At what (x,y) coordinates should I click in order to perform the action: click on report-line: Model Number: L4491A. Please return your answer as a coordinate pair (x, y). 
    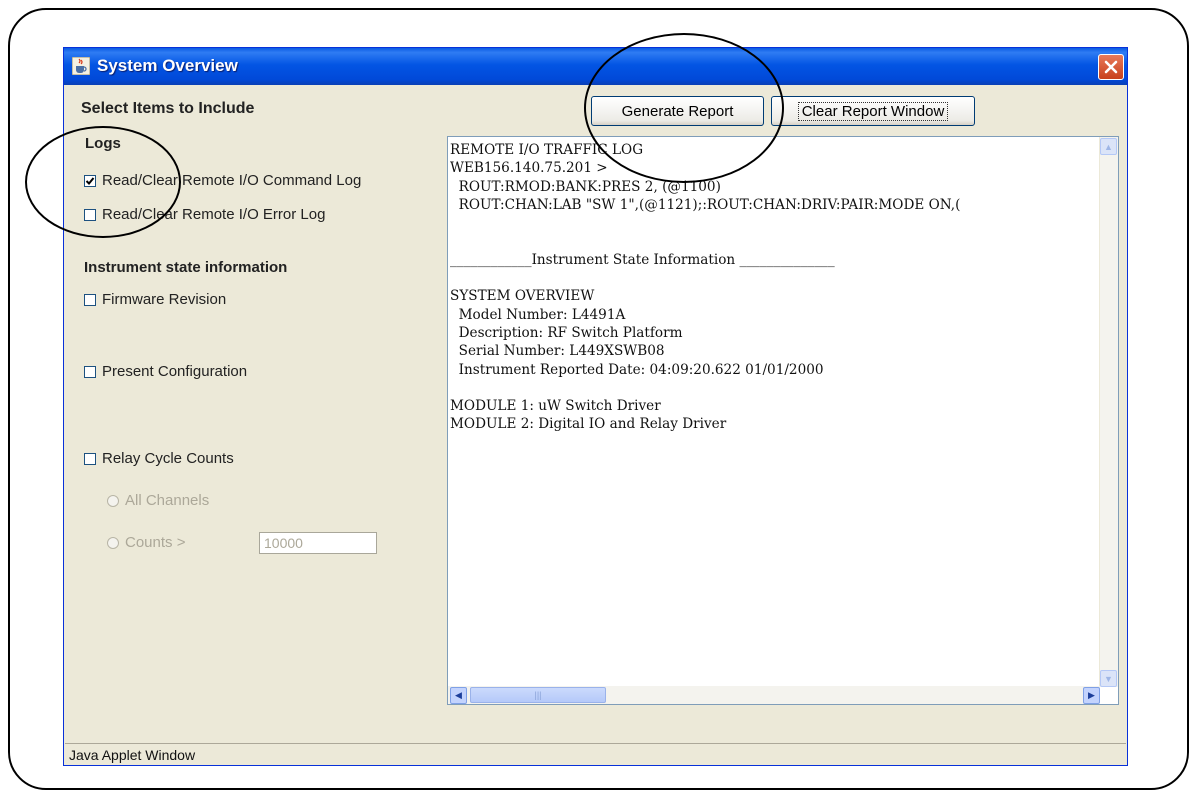
    Looking at the image, I should click on (538, 314).